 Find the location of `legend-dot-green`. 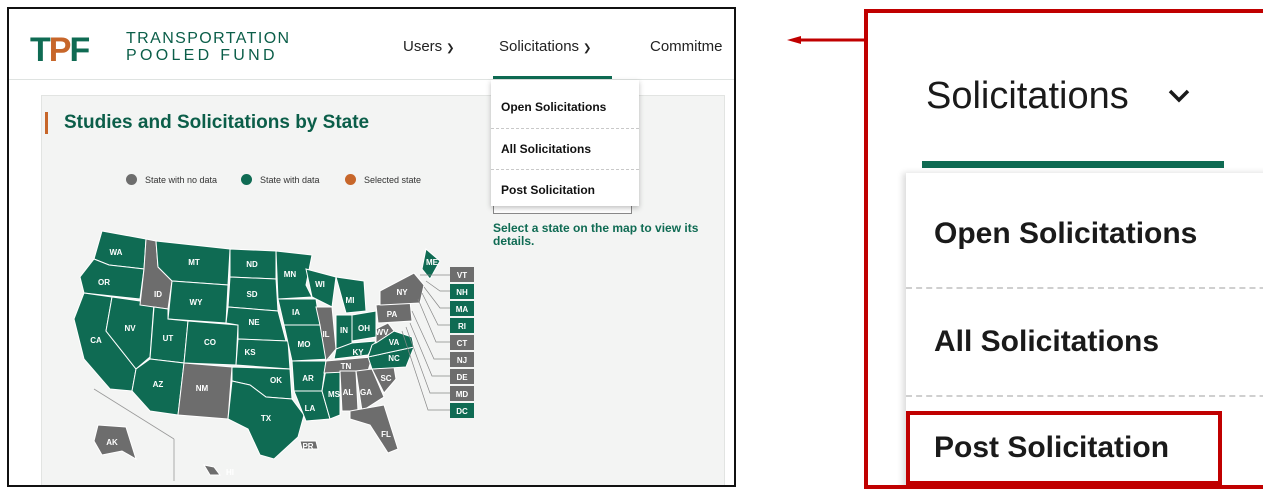

legend-dot-green is located at coordinates (246, 179).